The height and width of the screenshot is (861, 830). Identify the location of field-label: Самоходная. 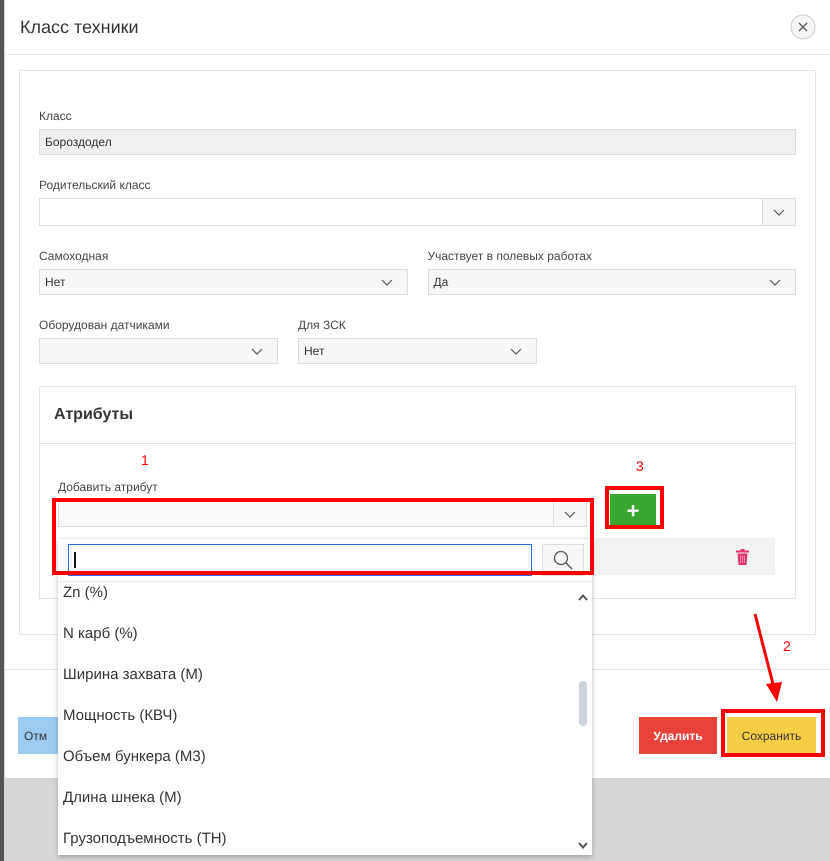
(74, 256).